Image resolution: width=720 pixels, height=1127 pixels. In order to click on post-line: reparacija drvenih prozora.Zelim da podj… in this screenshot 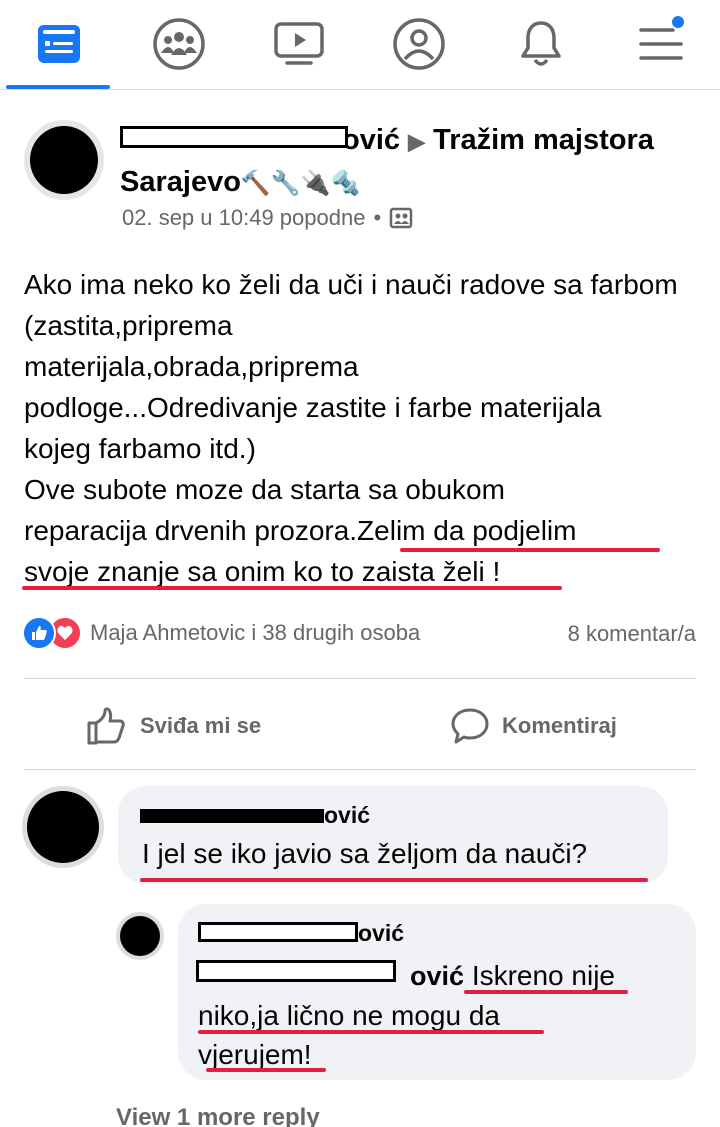, I will do `click(300, 530)`.